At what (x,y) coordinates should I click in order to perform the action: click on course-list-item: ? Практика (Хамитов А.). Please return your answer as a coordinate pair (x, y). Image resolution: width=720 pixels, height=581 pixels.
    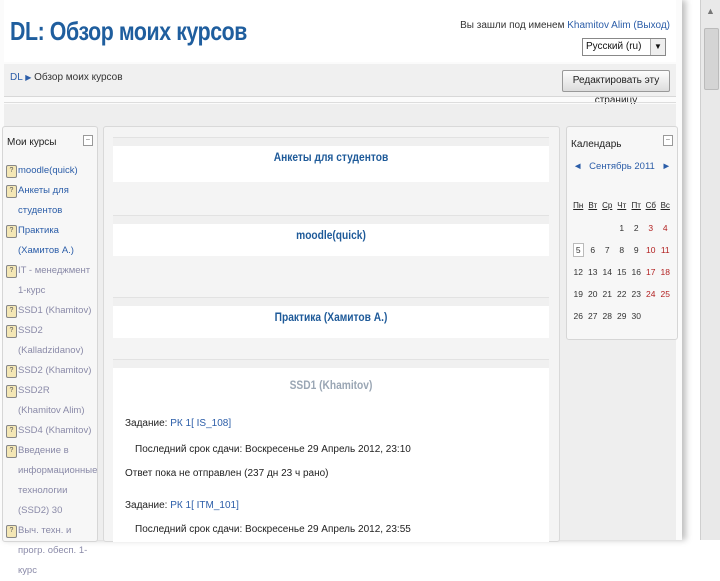
    Looking at the image, I should click on (50, 241).